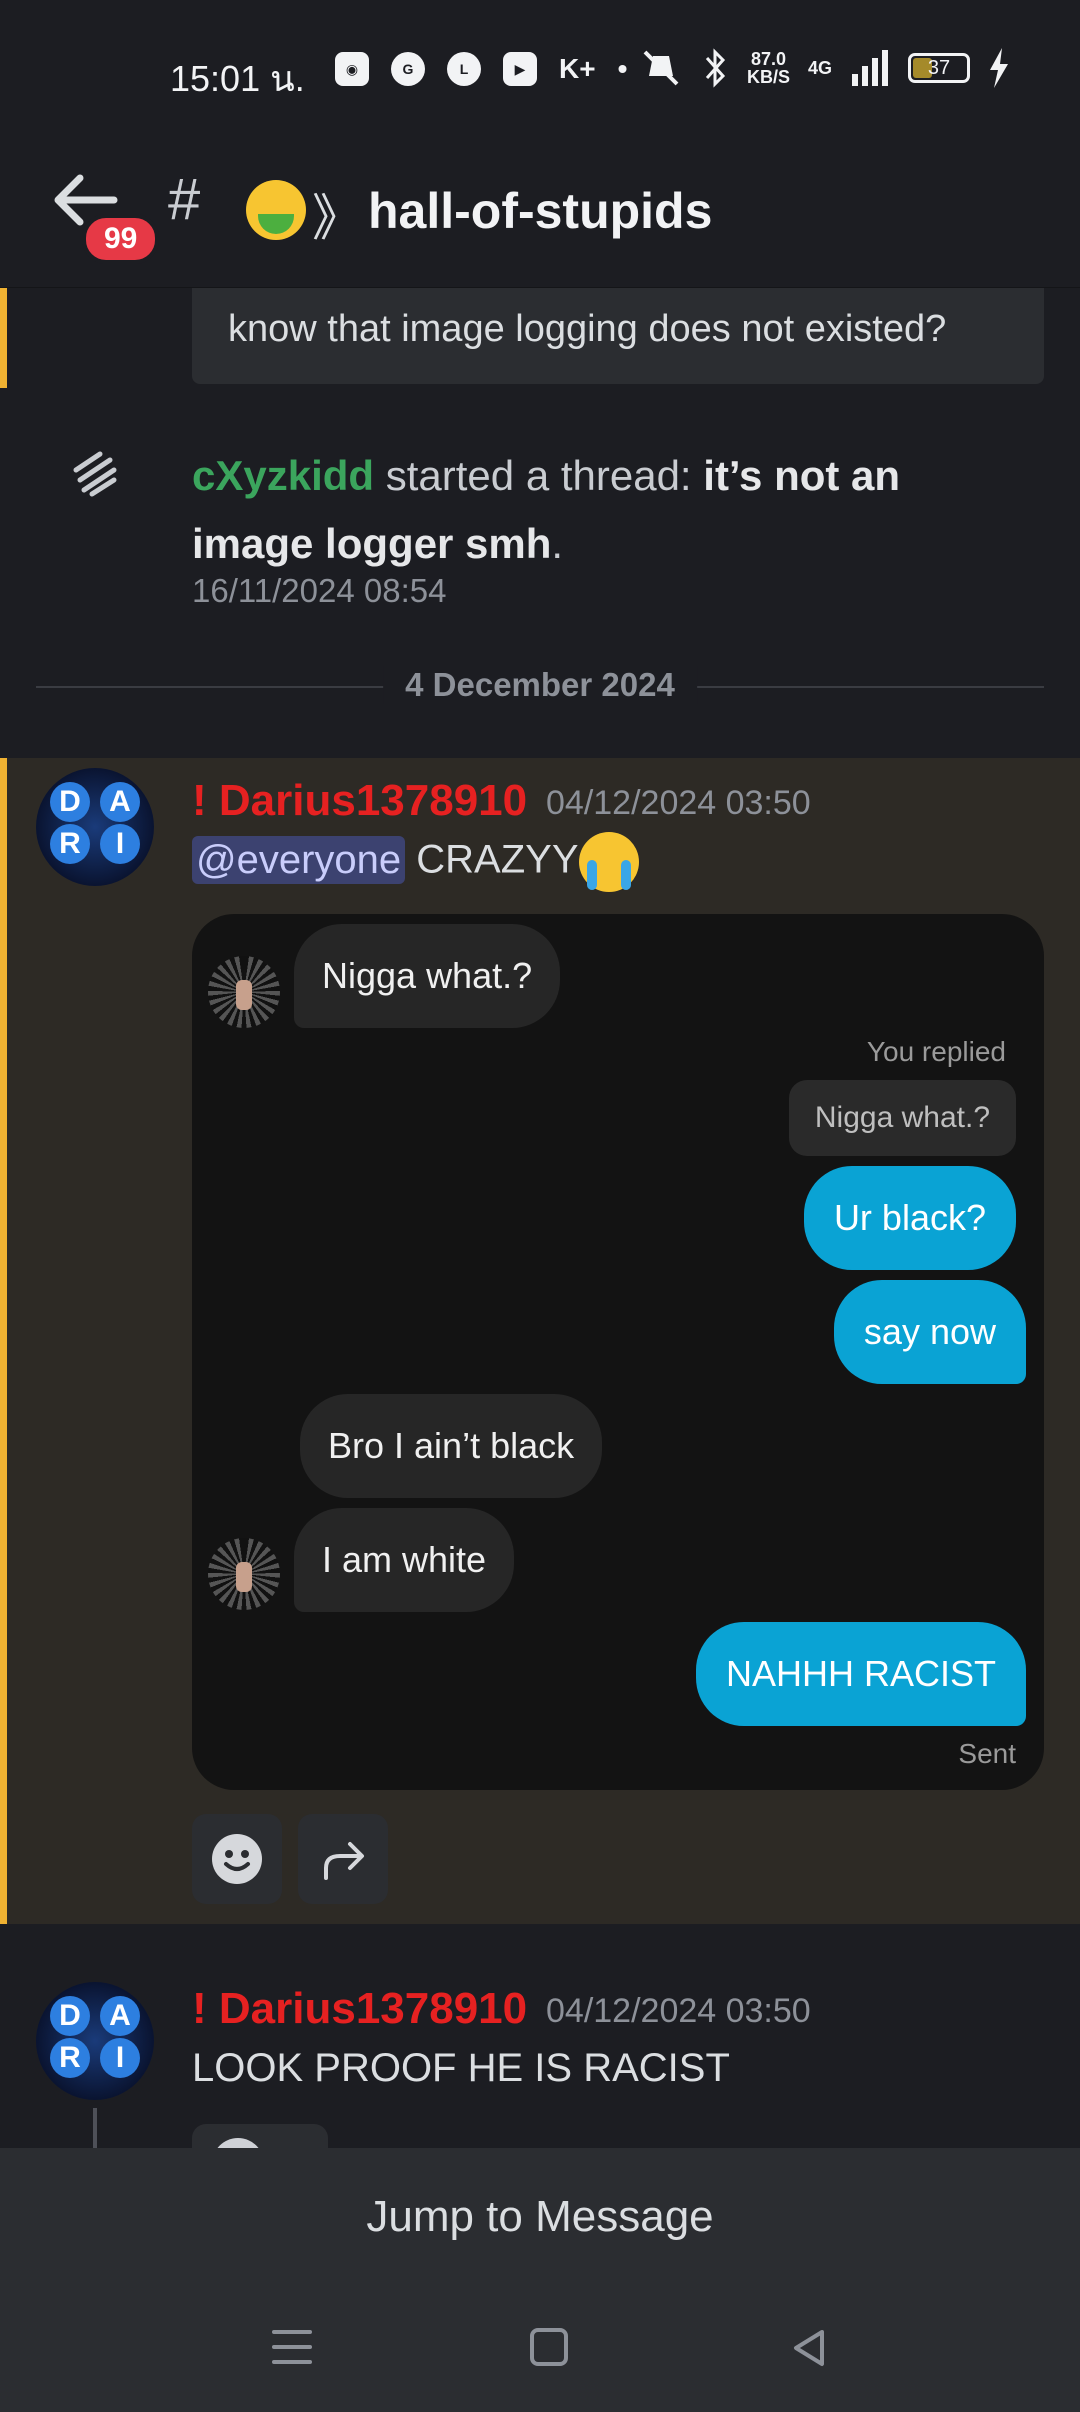 The height and width of the screenshot is (2412, 1080). Describe the element at coordinates (608, 862) in the screenshot. I see `crying-emoji-icon` at that location.